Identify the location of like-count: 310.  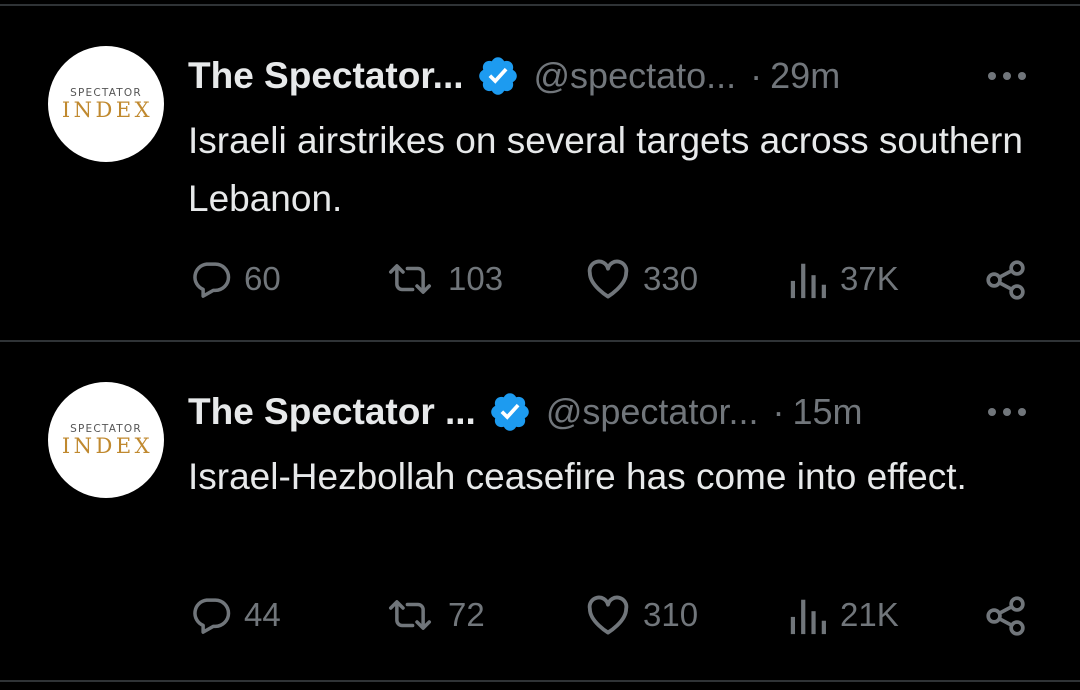
(671, 614).